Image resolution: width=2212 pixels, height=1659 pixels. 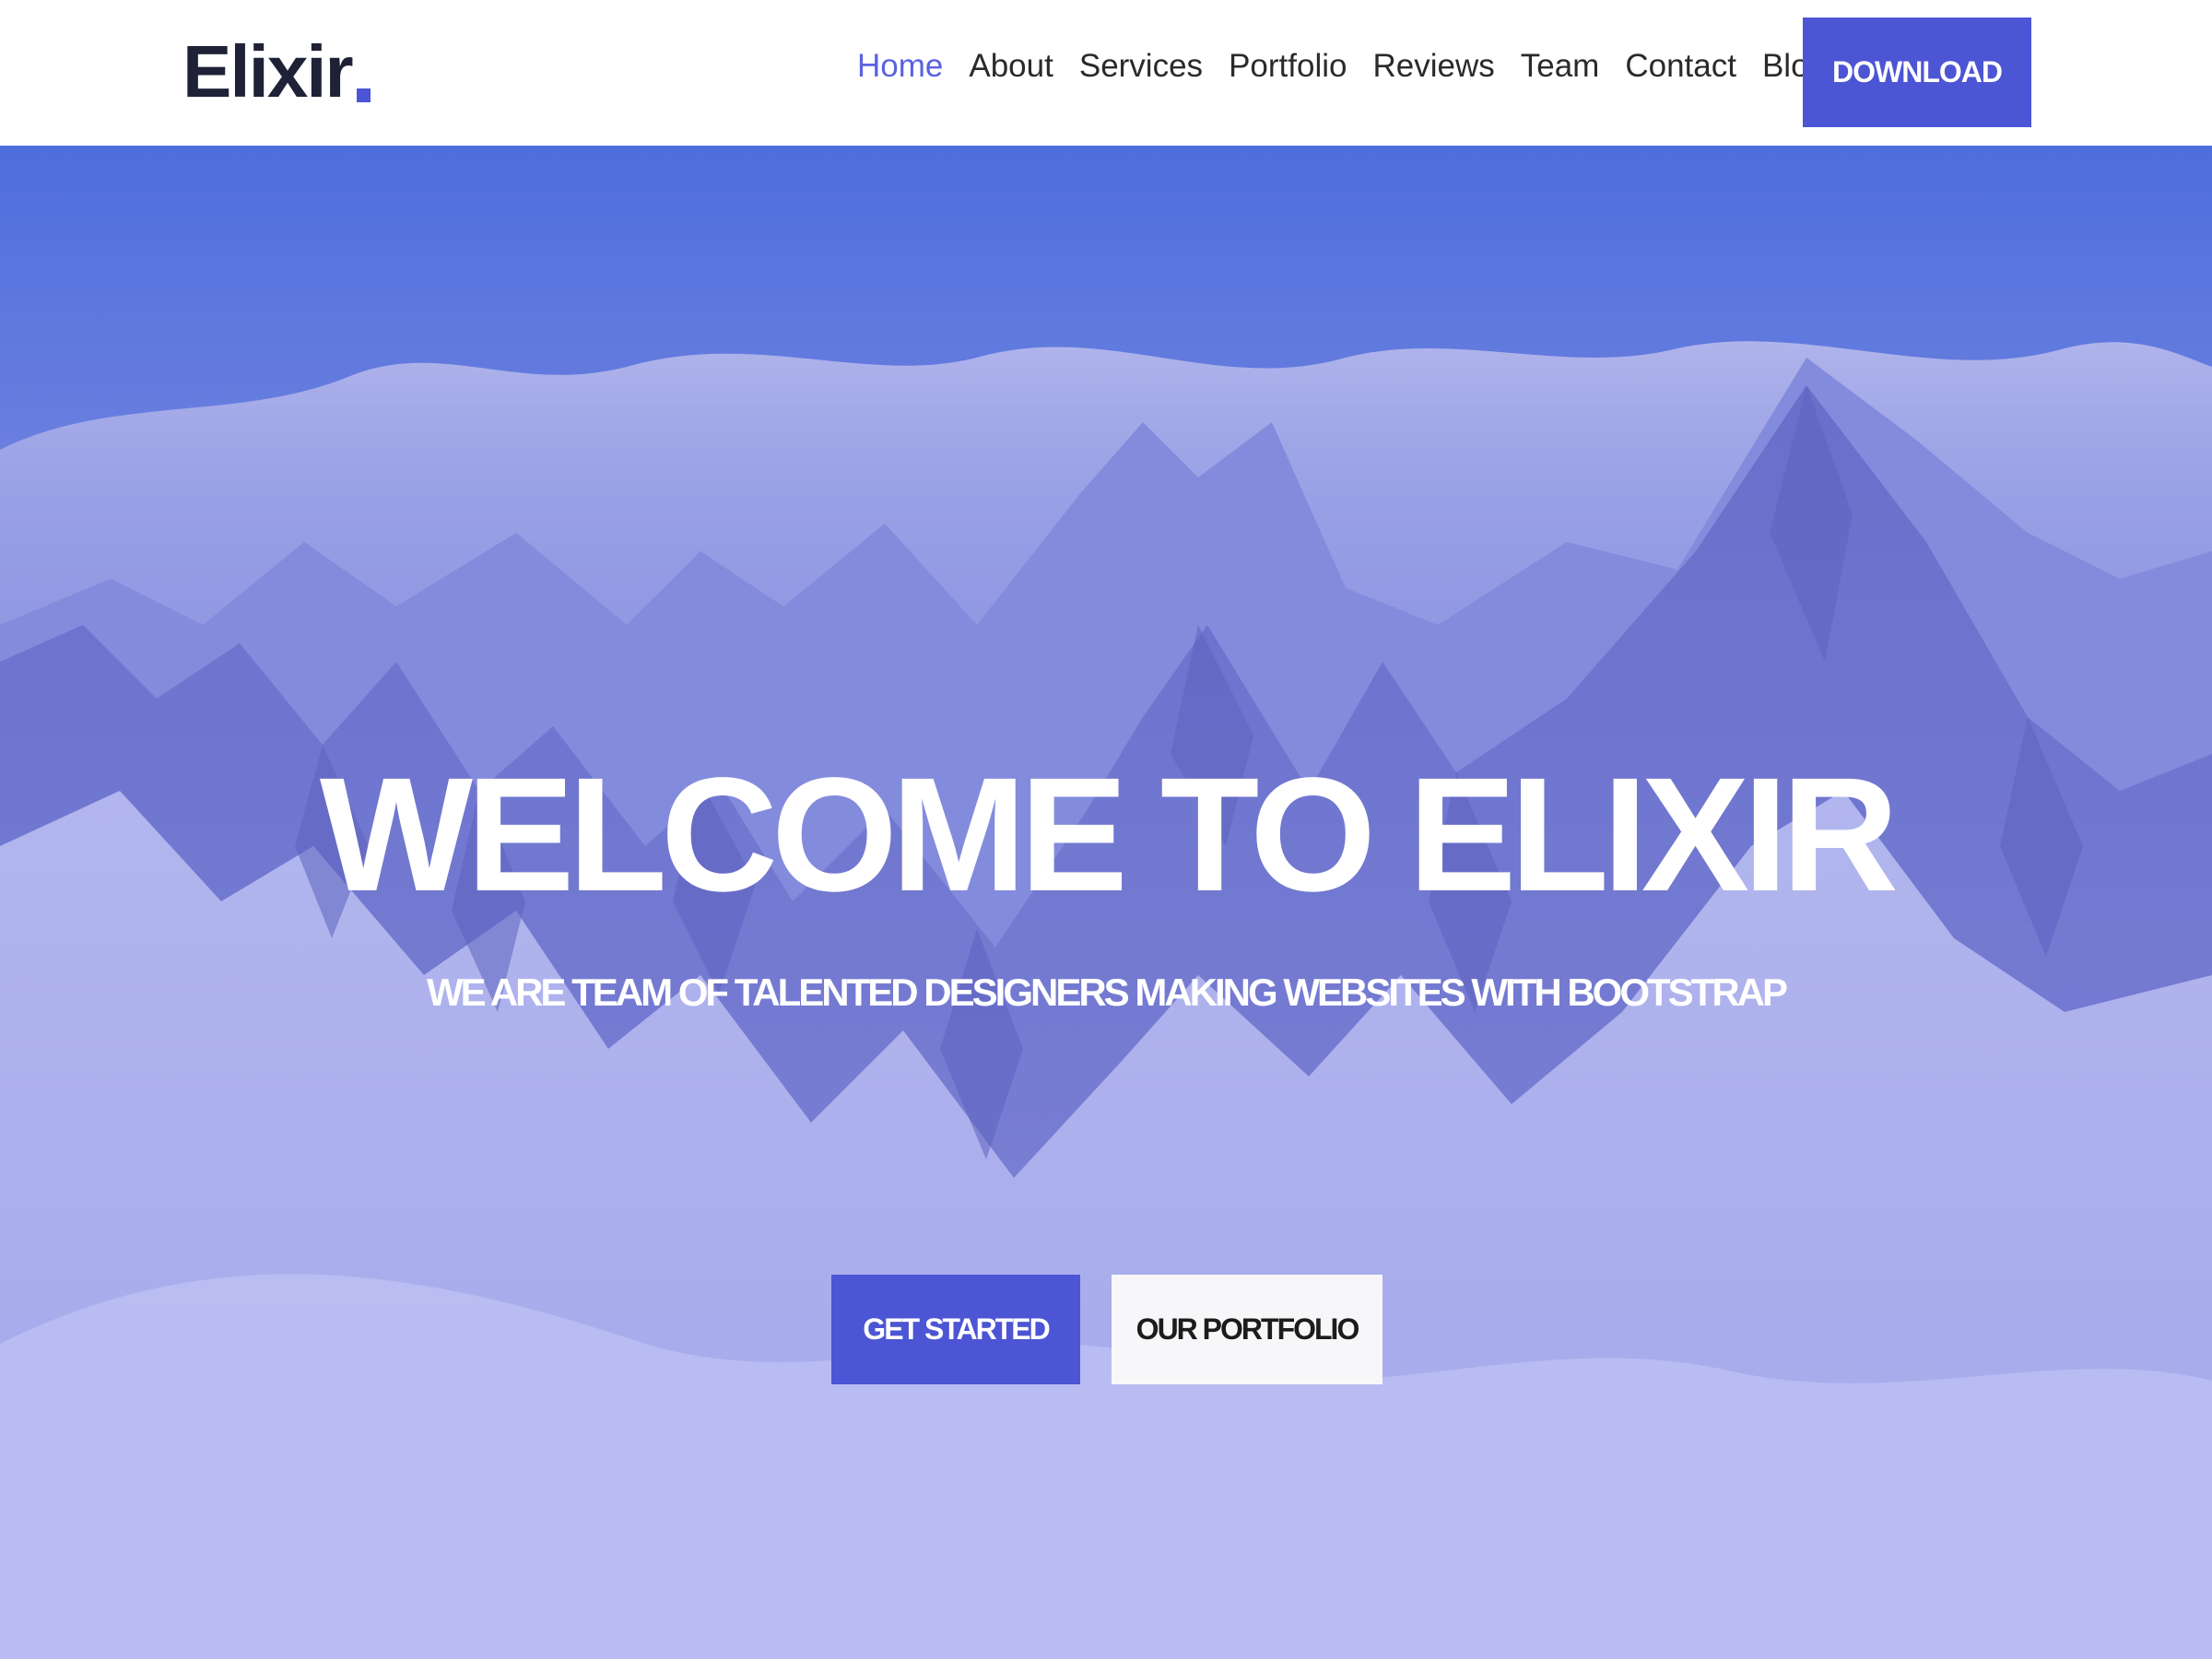 What do you see at coordinates (1106, 1329) in the screenshot?
I see `hero-buttons: GET STARTED OUR PORTFOLIO` at bounding box center [1106, 1329].